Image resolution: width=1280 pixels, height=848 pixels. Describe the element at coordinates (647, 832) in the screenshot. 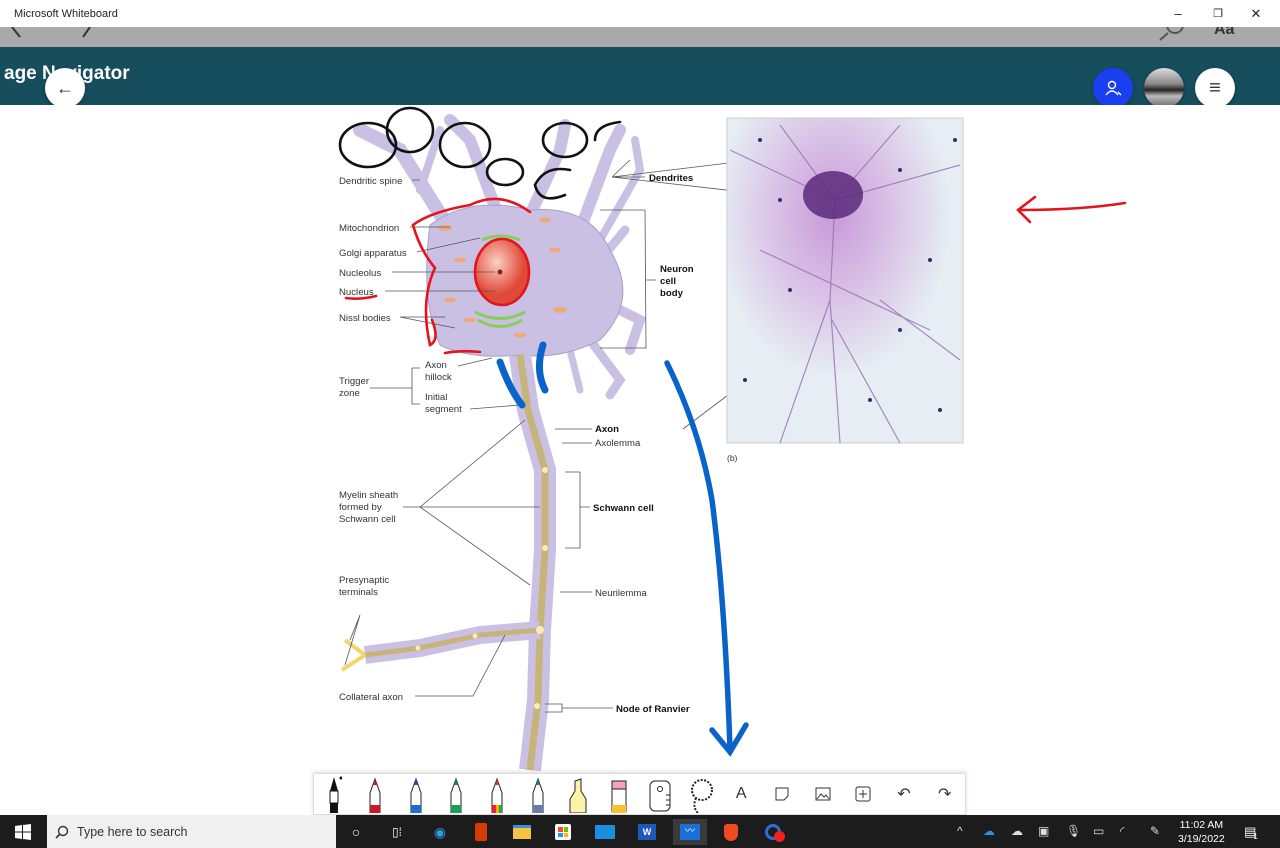

I see `word-app: W` at that location.